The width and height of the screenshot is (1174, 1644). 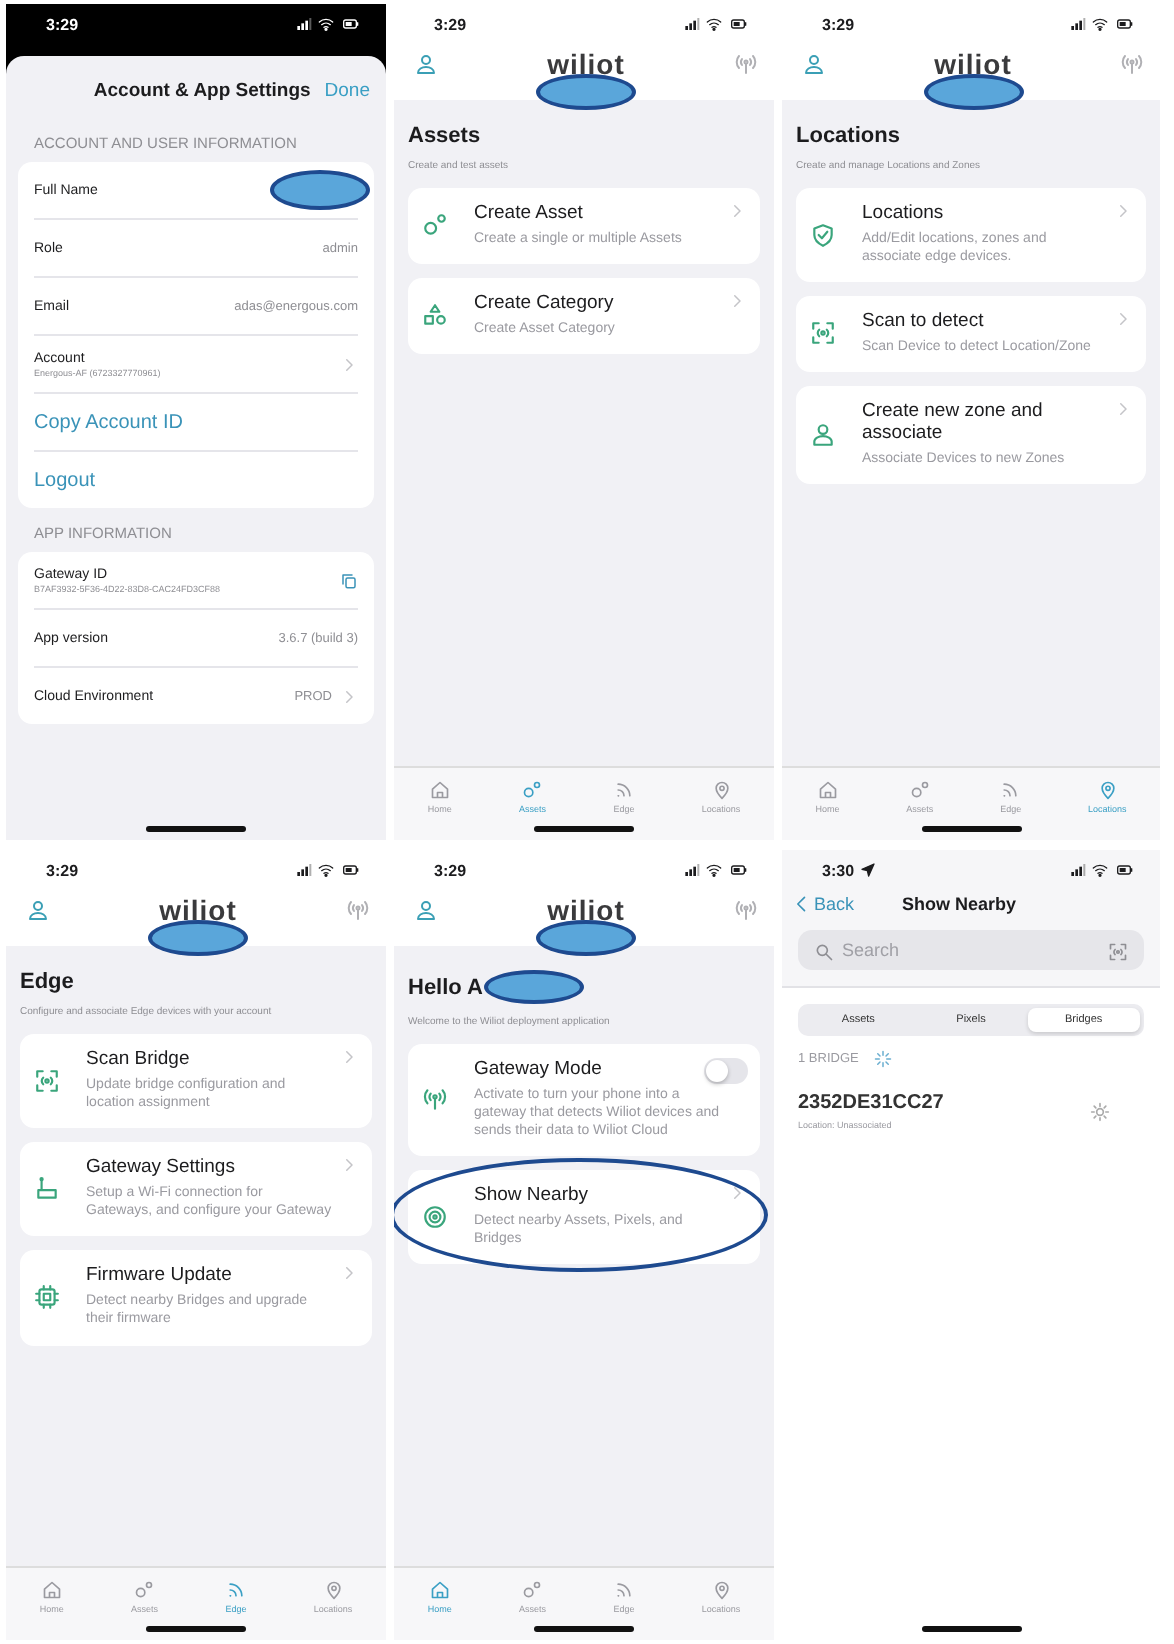 What do you see at coordinates (47, 1296) in the screenshot?
I see `chip-icon` at bounding box center [47, 1296].